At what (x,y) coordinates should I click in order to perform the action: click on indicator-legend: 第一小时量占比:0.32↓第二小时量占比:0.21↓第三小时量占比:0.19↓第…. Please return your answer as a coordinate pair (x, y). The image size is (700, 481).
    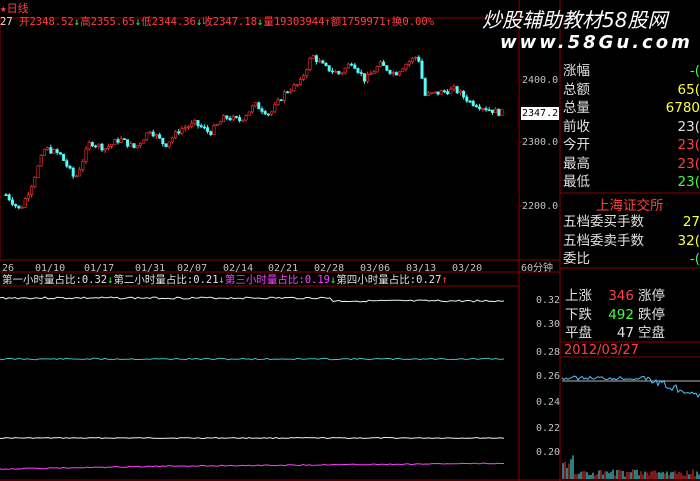
    Looking at the image, I should click on (225, 280).